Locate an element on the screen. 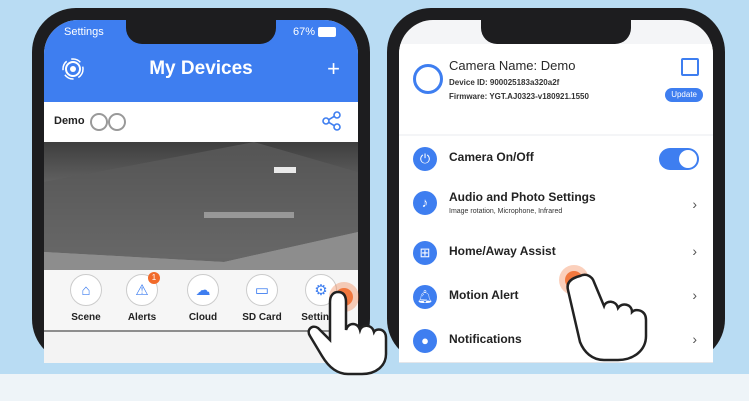 The height and width of the screenshot is (401, 749). setting-label: Notifications is located at coordinates (485, 339).